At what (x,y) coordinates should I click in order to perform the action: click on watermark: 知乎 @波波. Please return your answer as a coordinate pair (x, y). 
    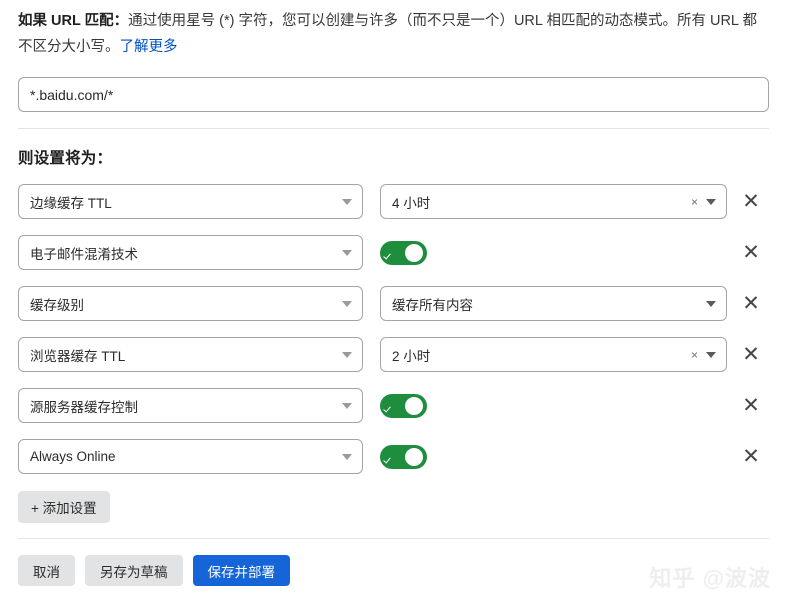
    Looking at the image, I should click on (710, 578).